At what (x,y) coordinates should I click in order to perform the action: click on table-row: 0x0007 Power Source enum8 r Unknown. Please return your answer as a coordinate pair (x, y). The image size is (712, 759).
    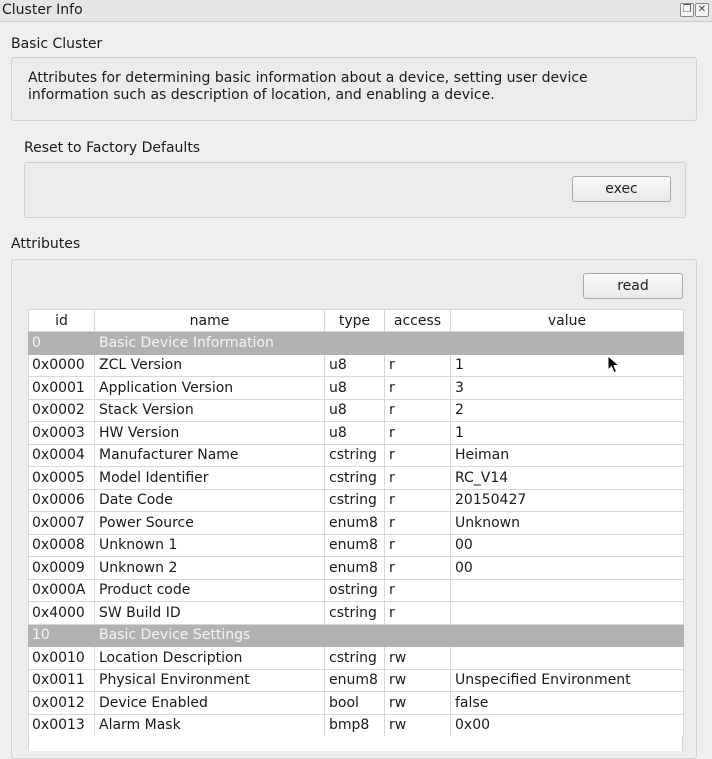
    Looking at the image, I should click on (356, 523).